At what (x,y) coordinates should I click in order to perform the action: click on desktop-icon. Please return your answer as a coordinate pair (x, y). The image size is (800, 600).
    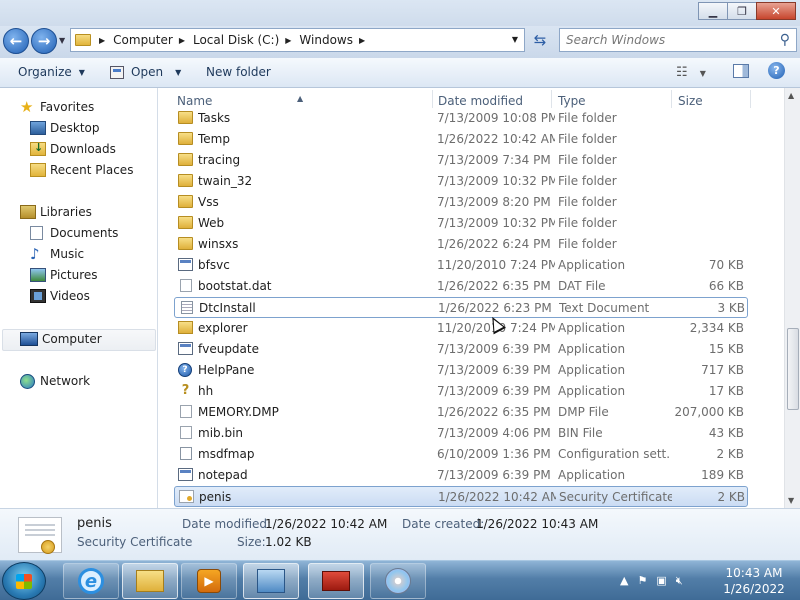
    Looking at the image, I should click on (38, 128).